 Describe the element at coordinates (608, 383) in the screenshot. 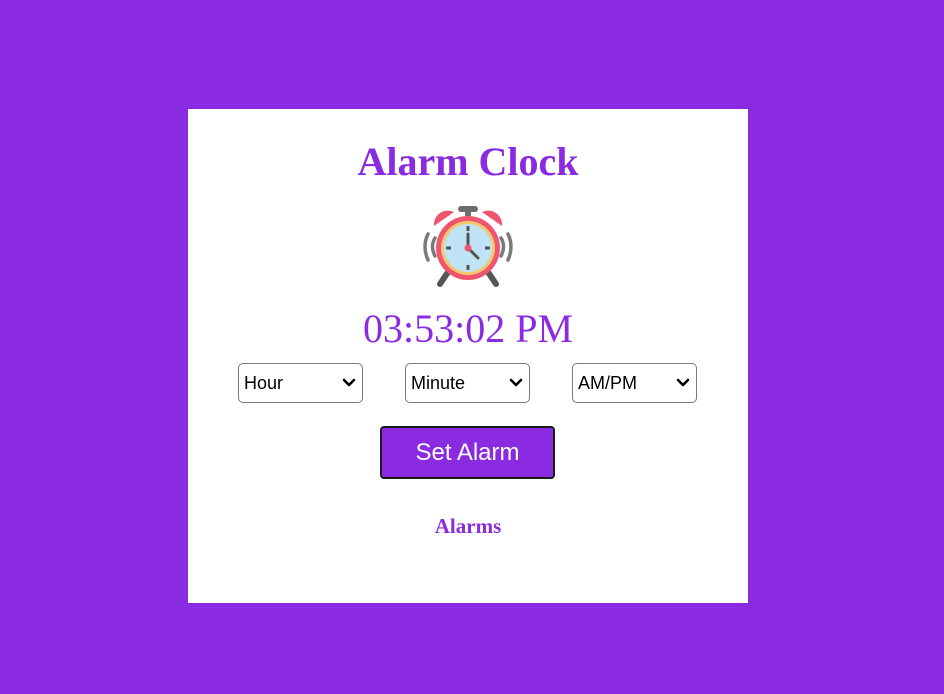

I see `ampm-select-value: AM/PM` at that location.